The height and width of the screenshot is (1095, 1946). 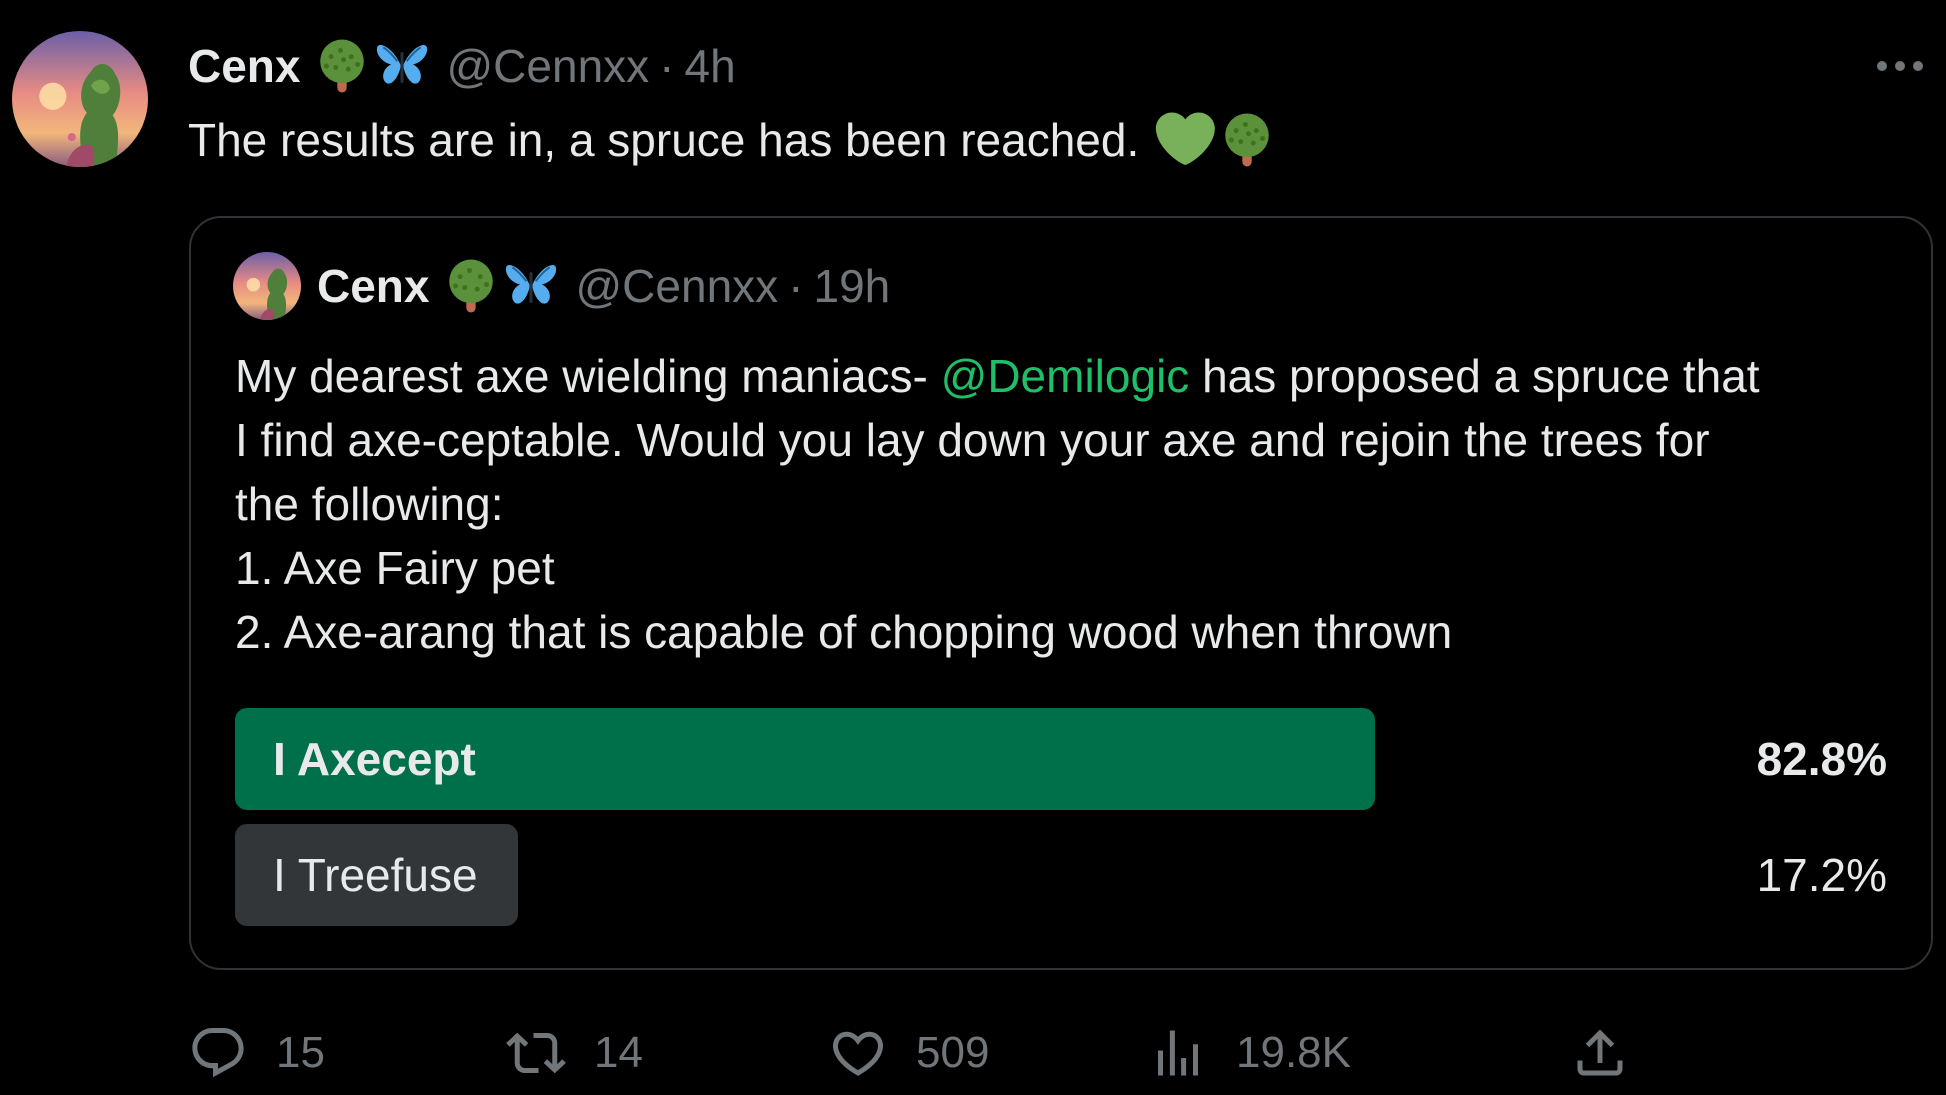 I want to click on tweet-text-emojis, so click(x=1215, y=140).